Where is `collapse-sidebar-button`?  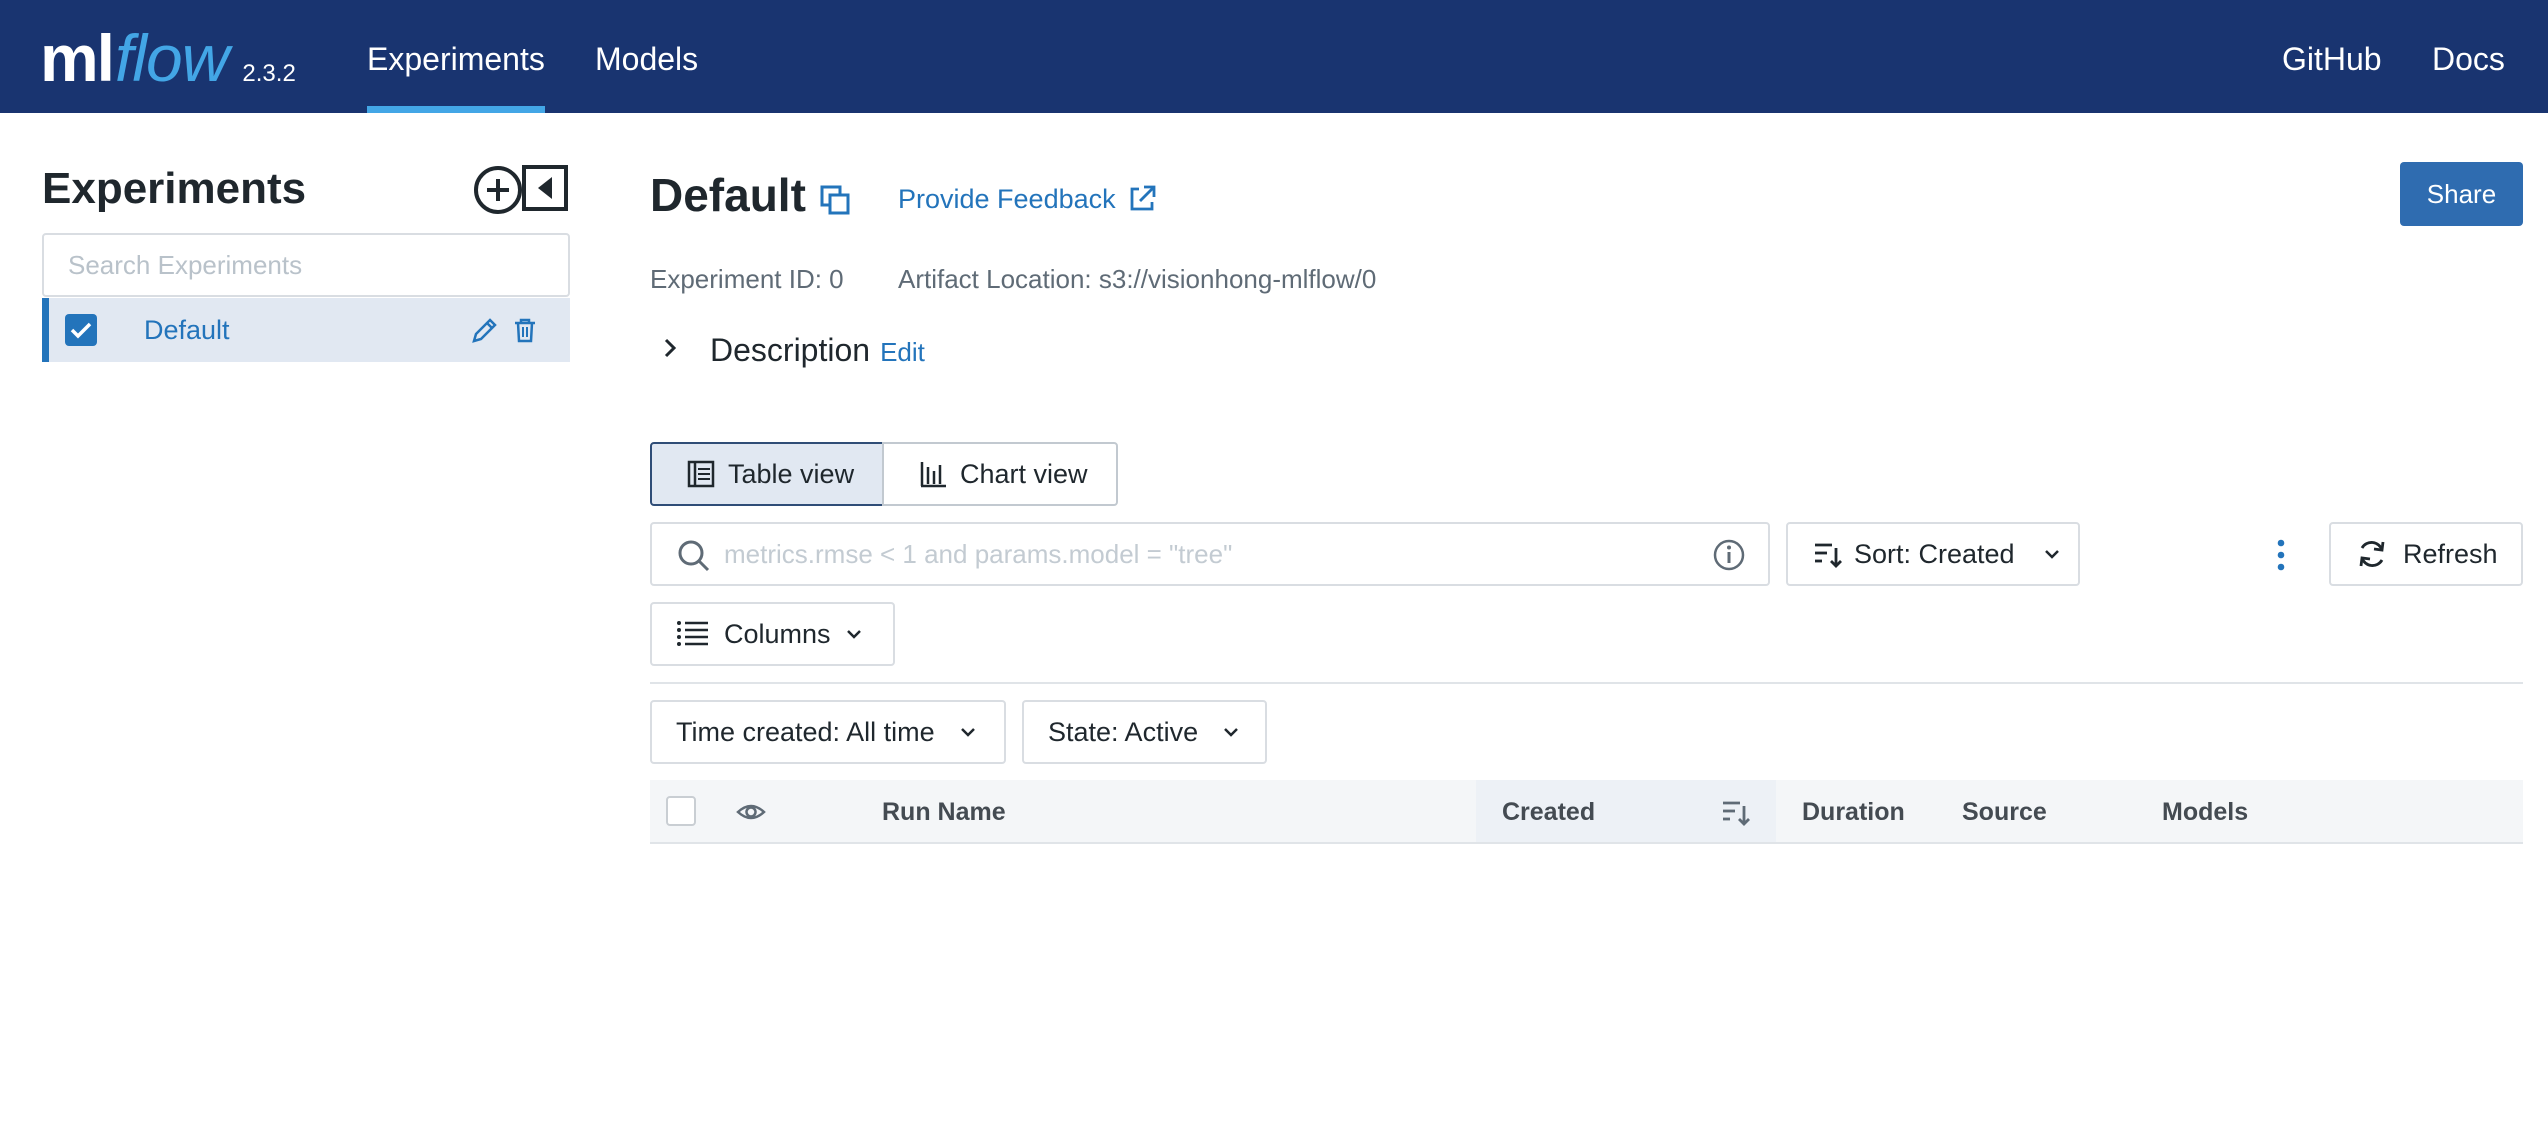 collapse-sidebar-button is located at coordinates (545, 190).